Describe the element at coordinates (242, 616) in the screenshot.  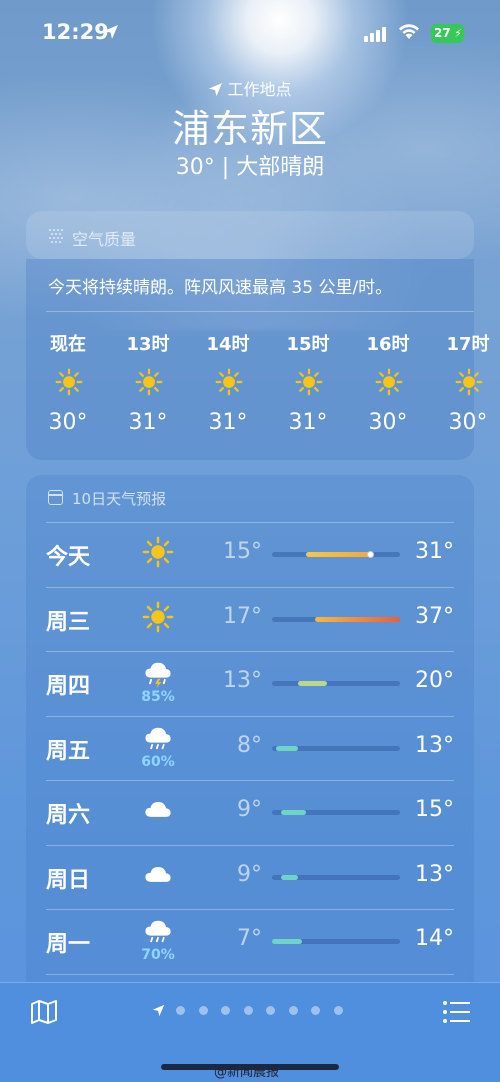
I see `daily-low-temp: 17°` at that location.